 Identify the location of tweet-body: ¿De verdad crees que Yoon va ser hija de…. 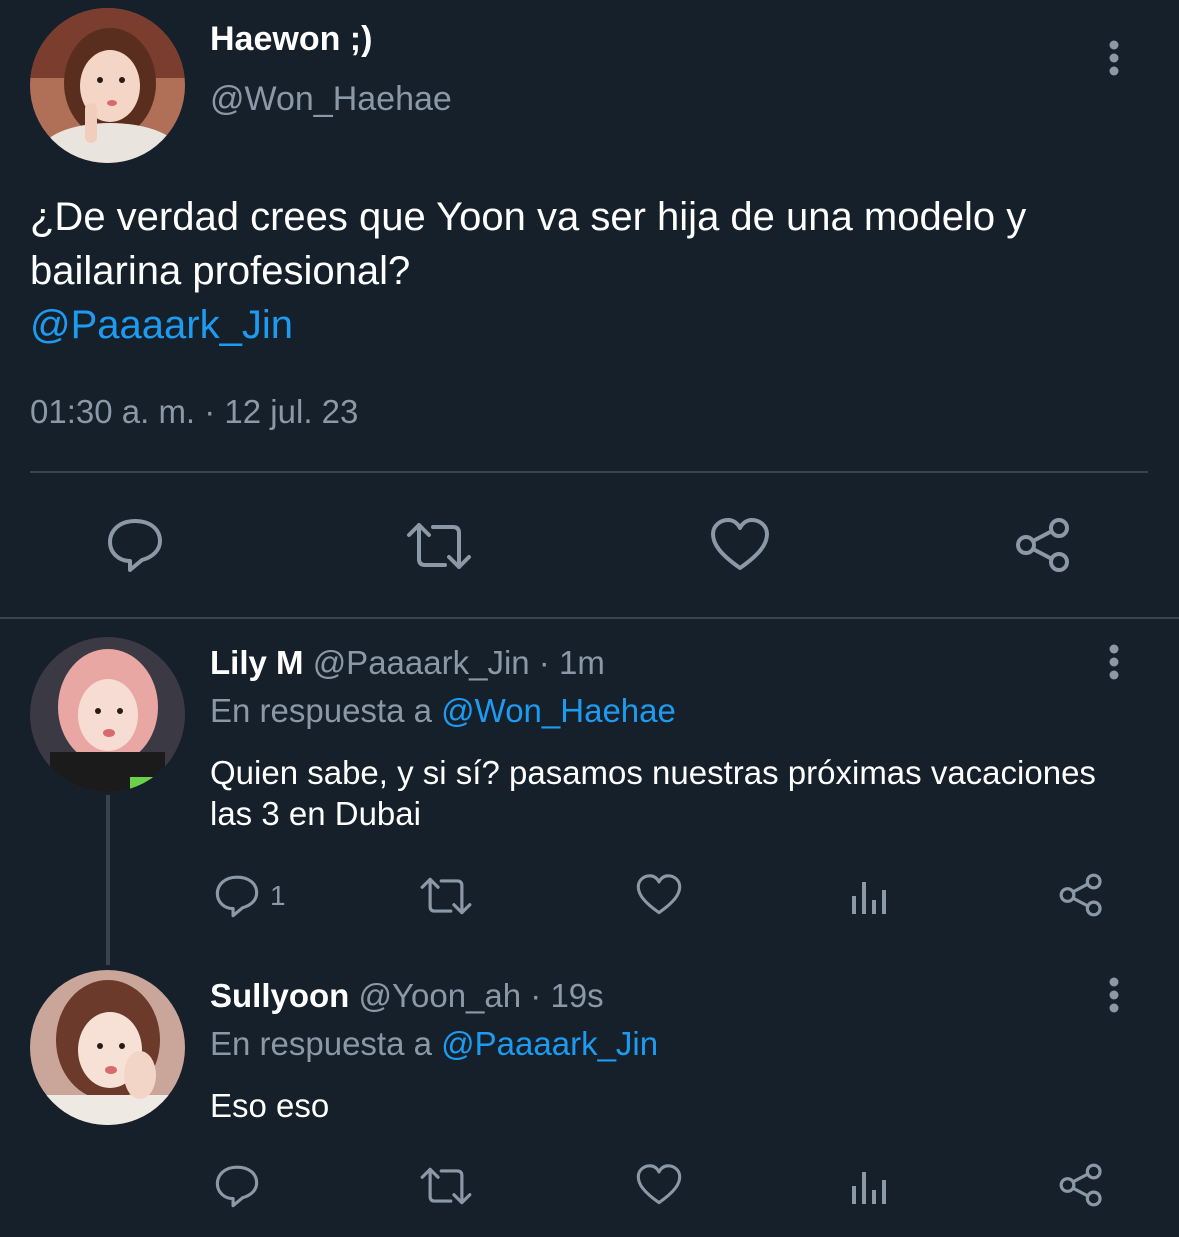
(600, 271).